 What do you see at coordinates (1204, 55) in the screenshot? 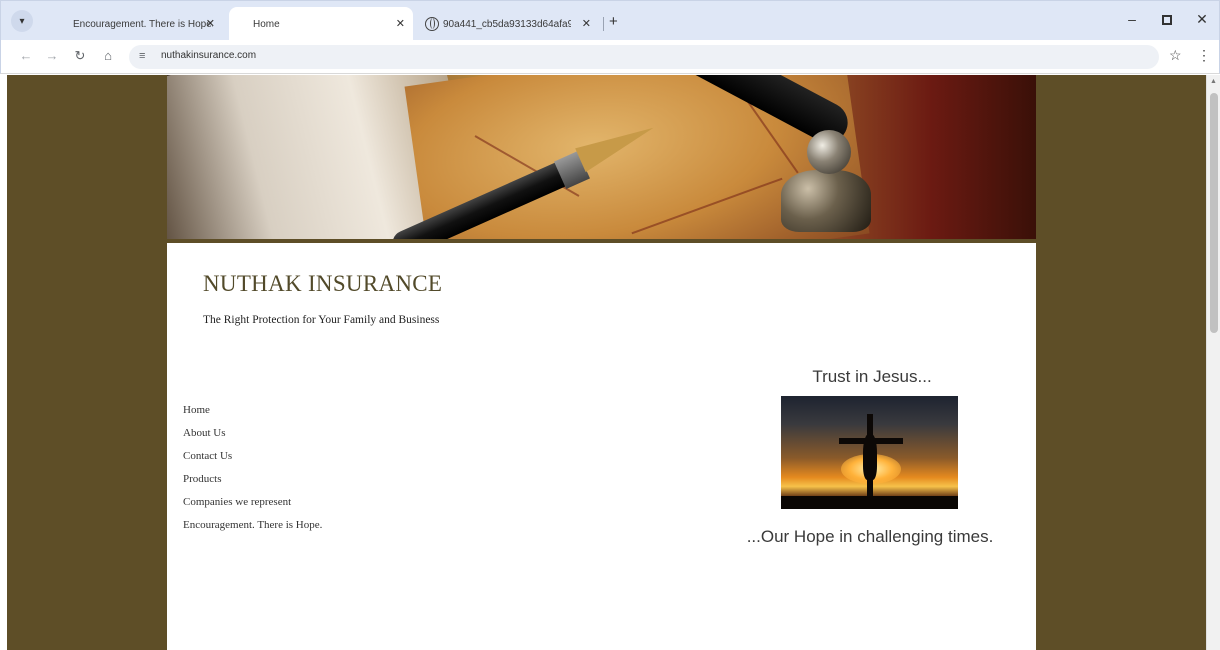
I see `more-vert-icon: ⋮` at bounding box center [1204, 55].